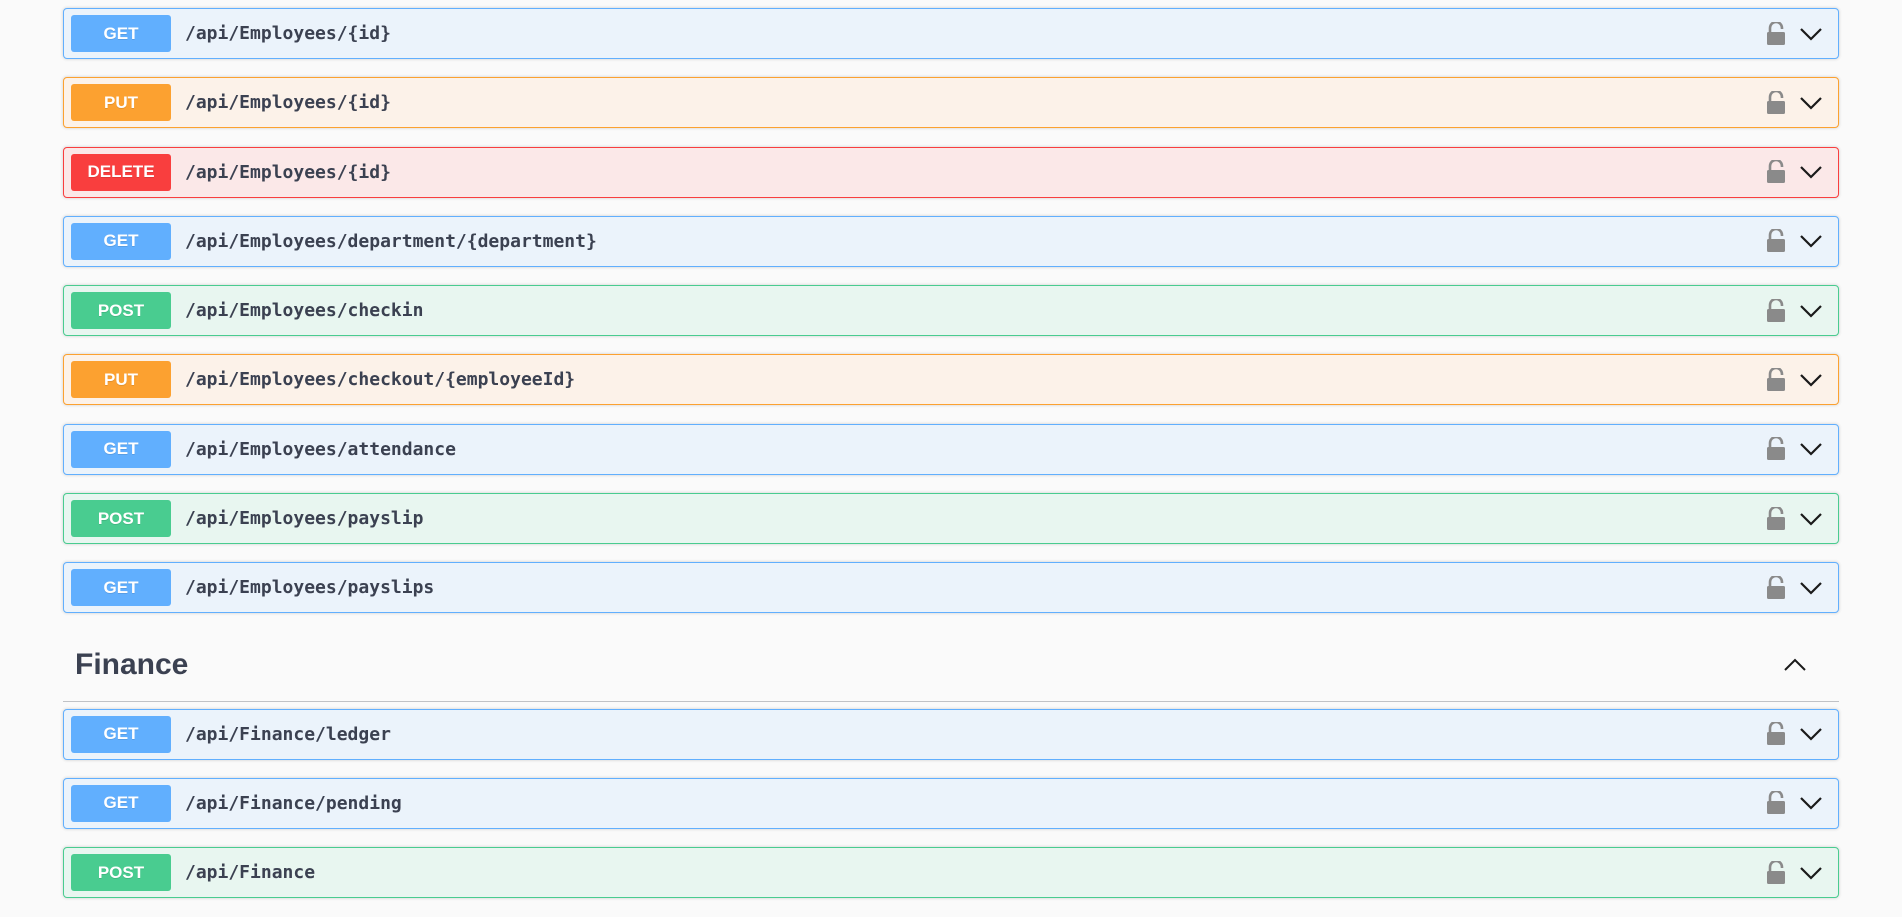 This screenshot has width=1902, height=917. I want to click on finance-section-header: Finance, so click(951, 666).